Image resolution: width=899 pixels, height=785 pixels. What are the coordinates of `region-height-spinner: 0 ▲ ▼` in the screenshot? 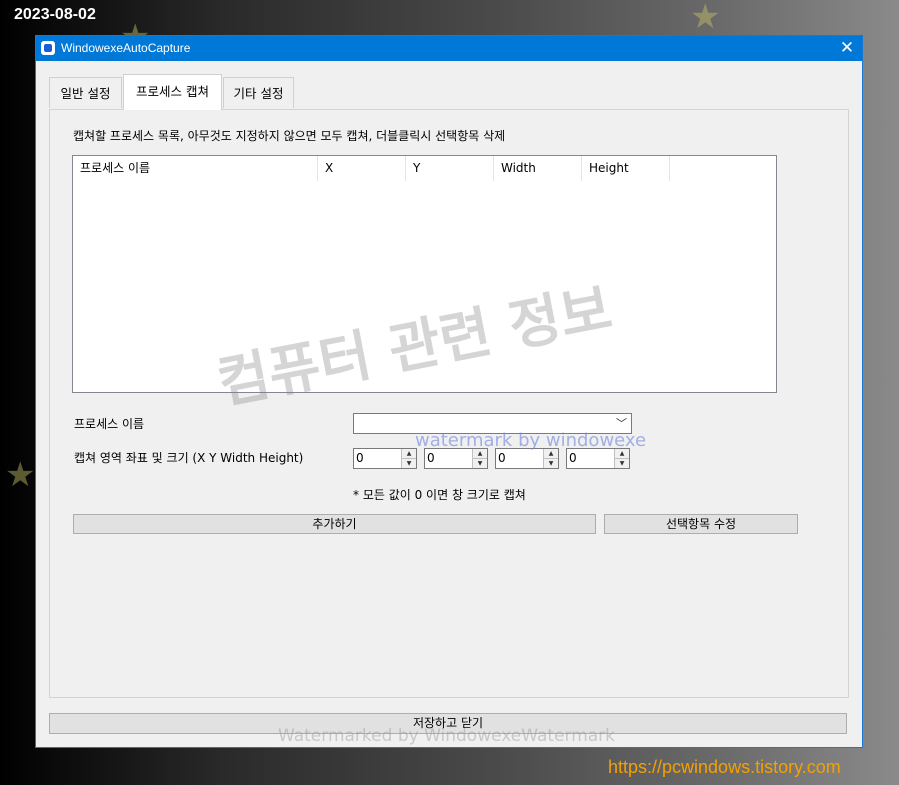 It's located at (598, 458).